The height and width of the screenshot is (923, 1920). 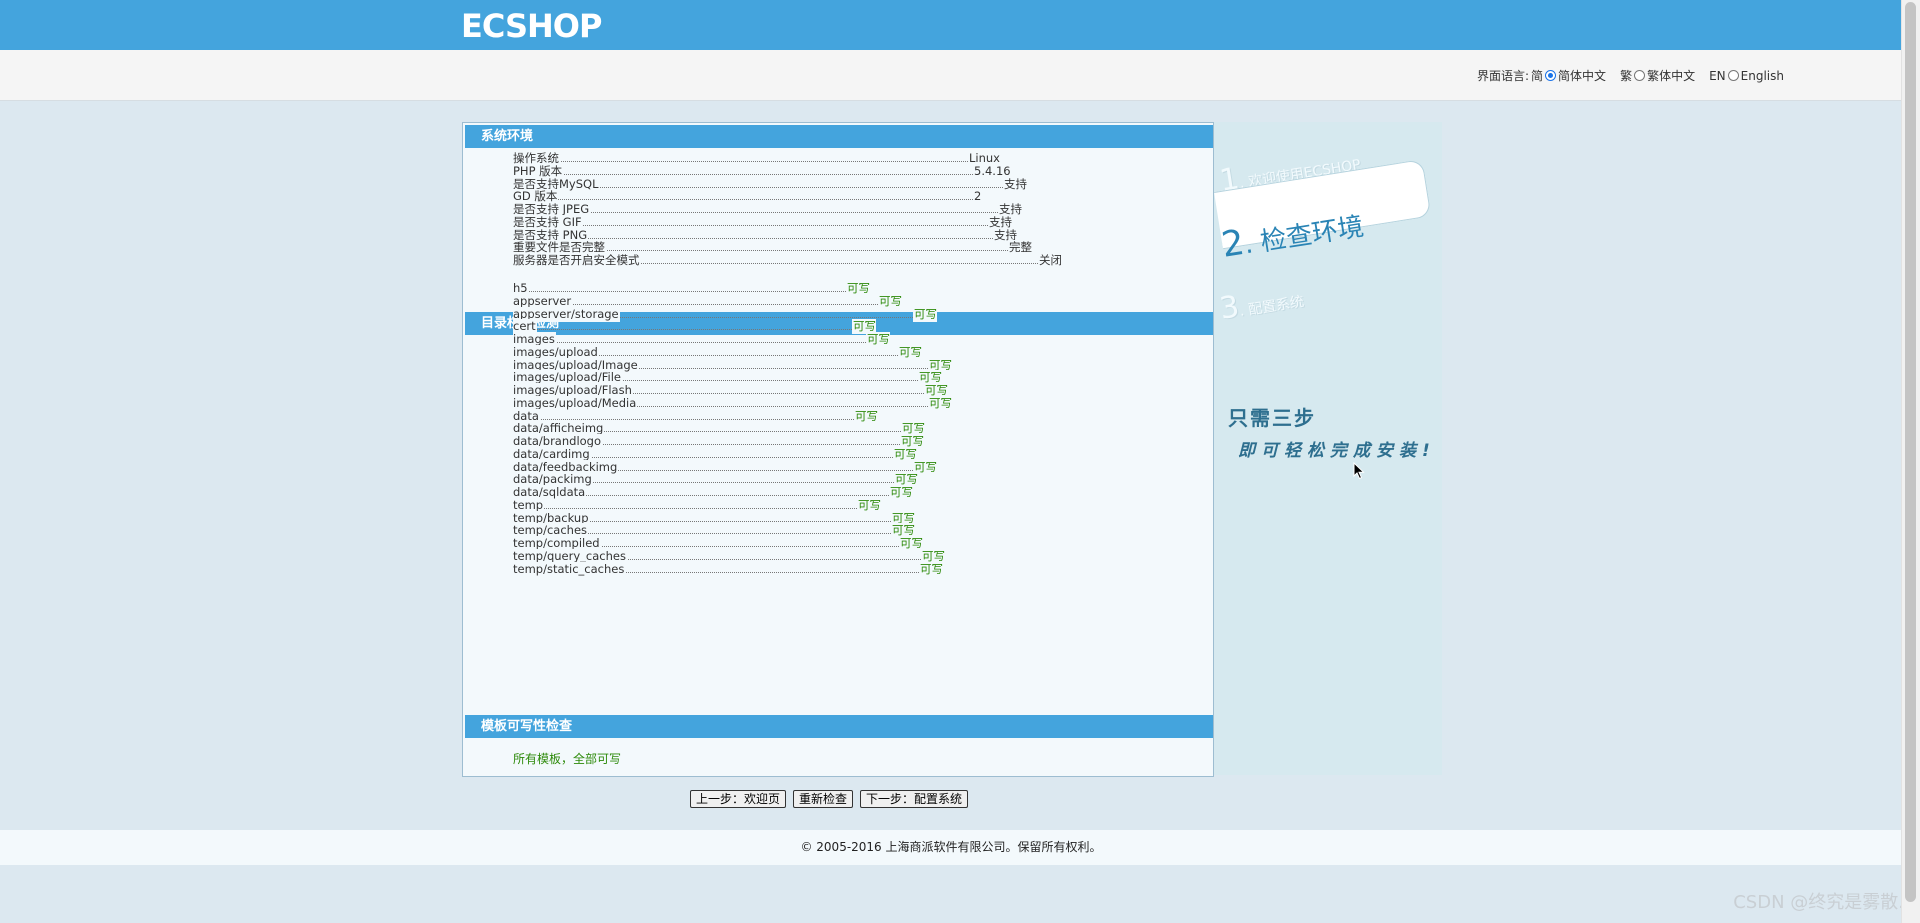 I want to click on check-row-label: 服务器是否开启安全模式, so click(x=577, y=260).